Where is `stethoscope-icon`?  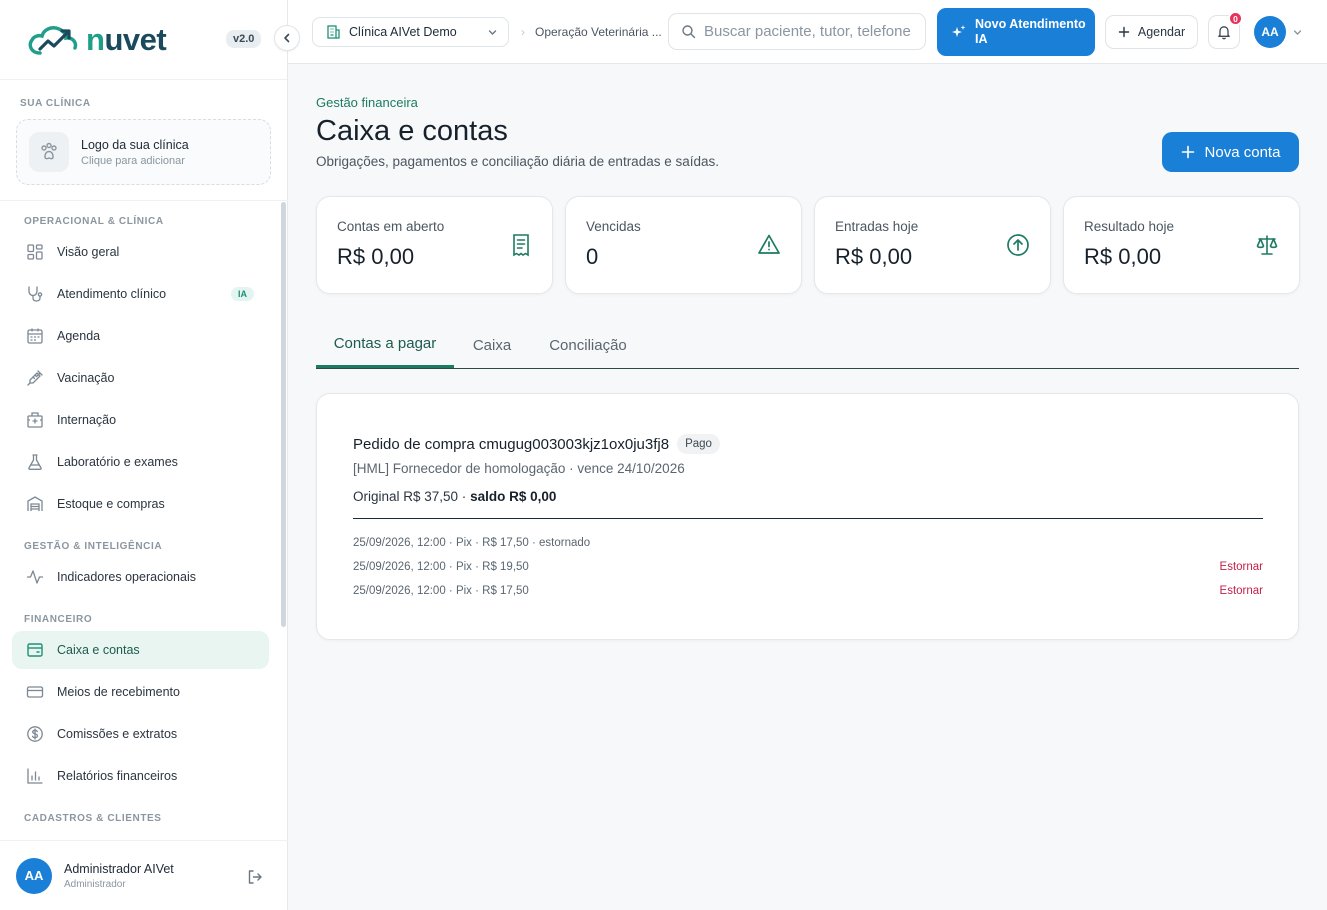
stethoscope-icon is located at coordinates (35, 294).